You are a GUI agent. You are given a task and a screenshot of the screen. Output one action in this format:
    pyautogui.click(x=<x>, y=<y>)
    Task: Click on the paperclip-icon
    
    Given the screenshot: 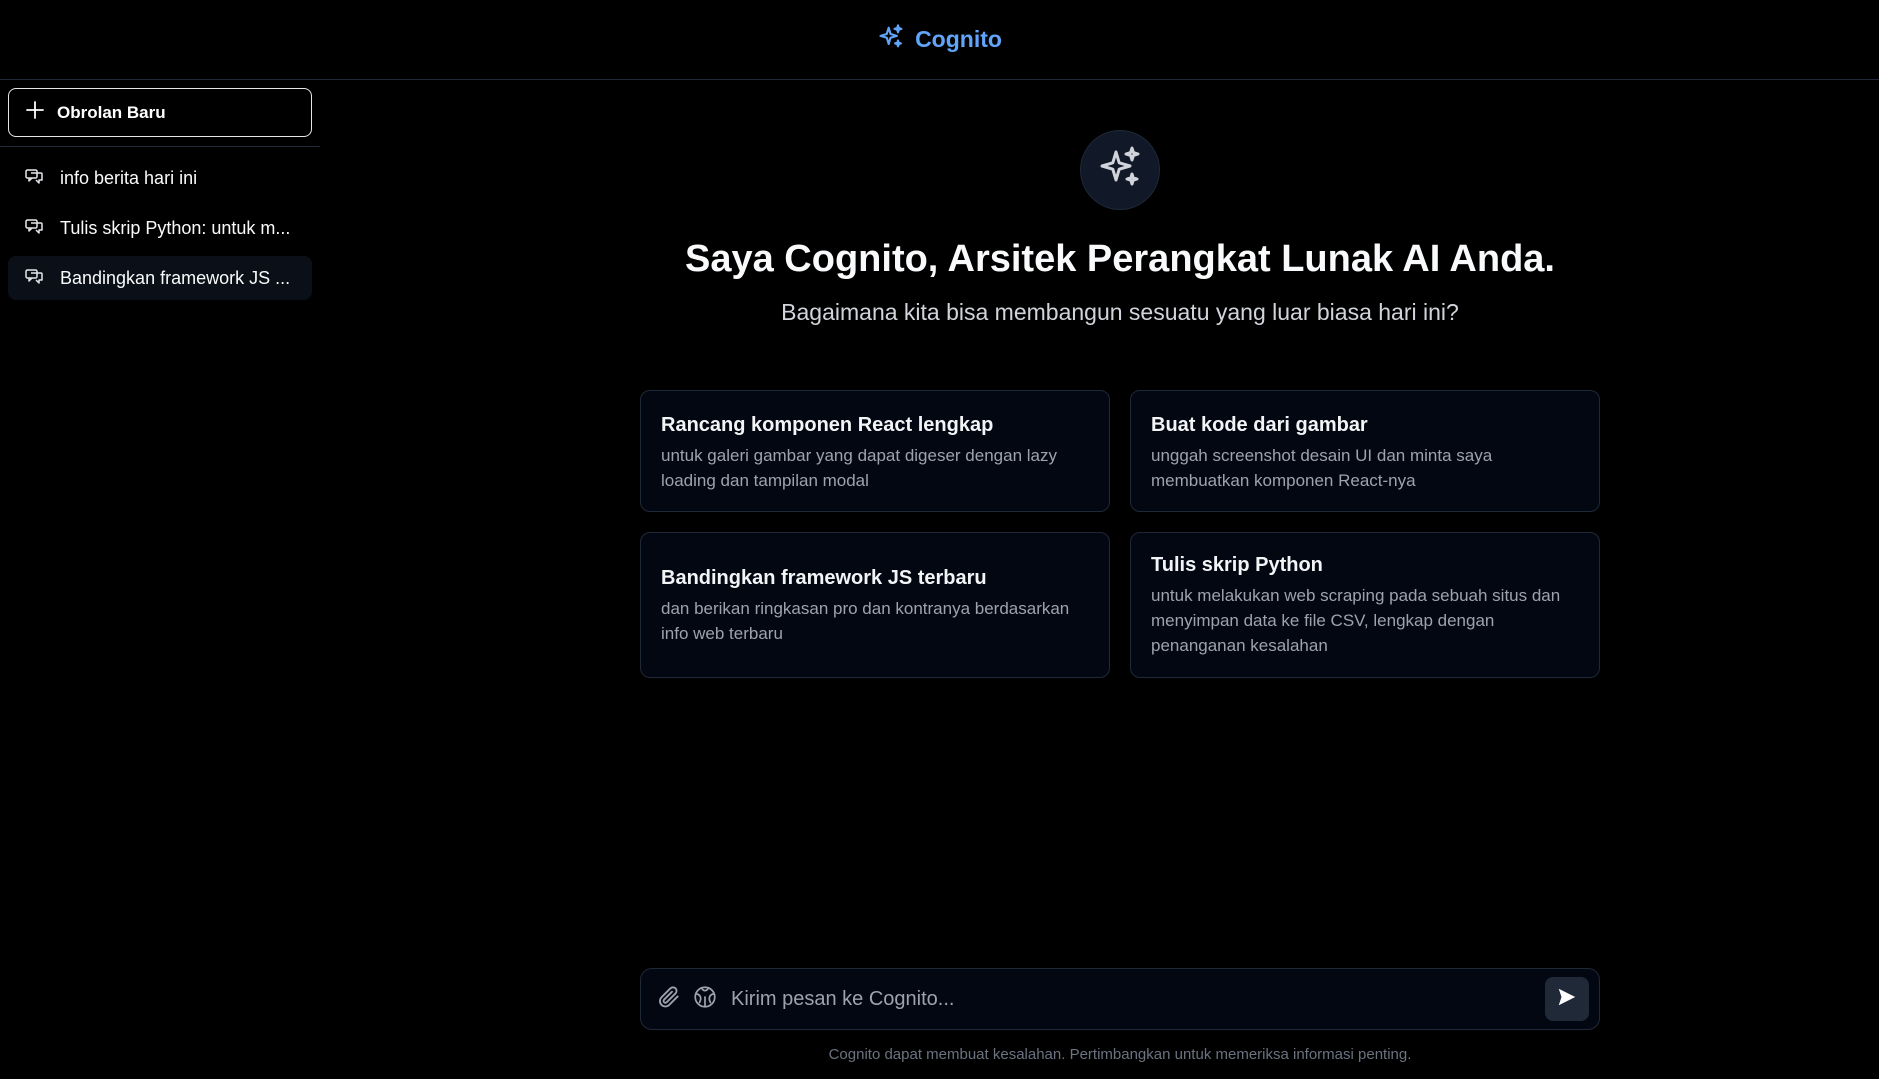 What is the action you would take?
    pyautogui.click(x=669, y=999)
    